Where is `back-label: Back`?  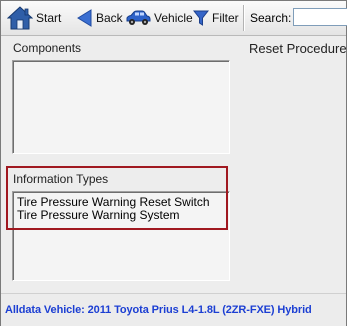
back-label: Back is located at coordinates (109, 18).